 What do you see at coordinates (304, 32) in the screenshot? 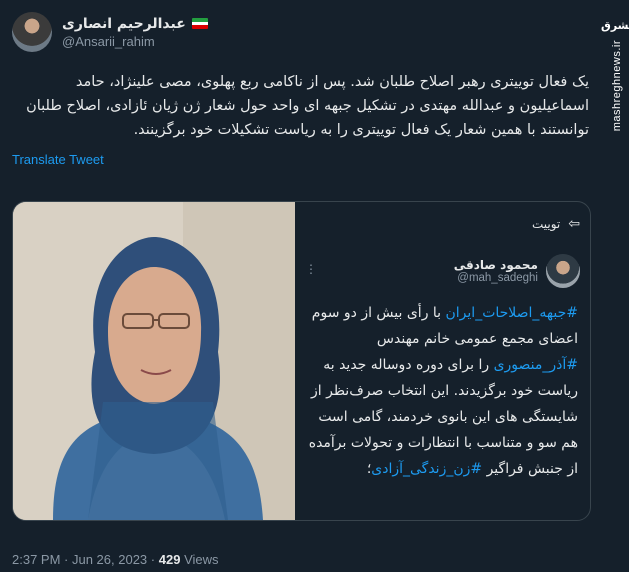
I see `tweet-header: عبدالرحیم انصاری @Ansarii_rahim` at bounding box center [304, 32].